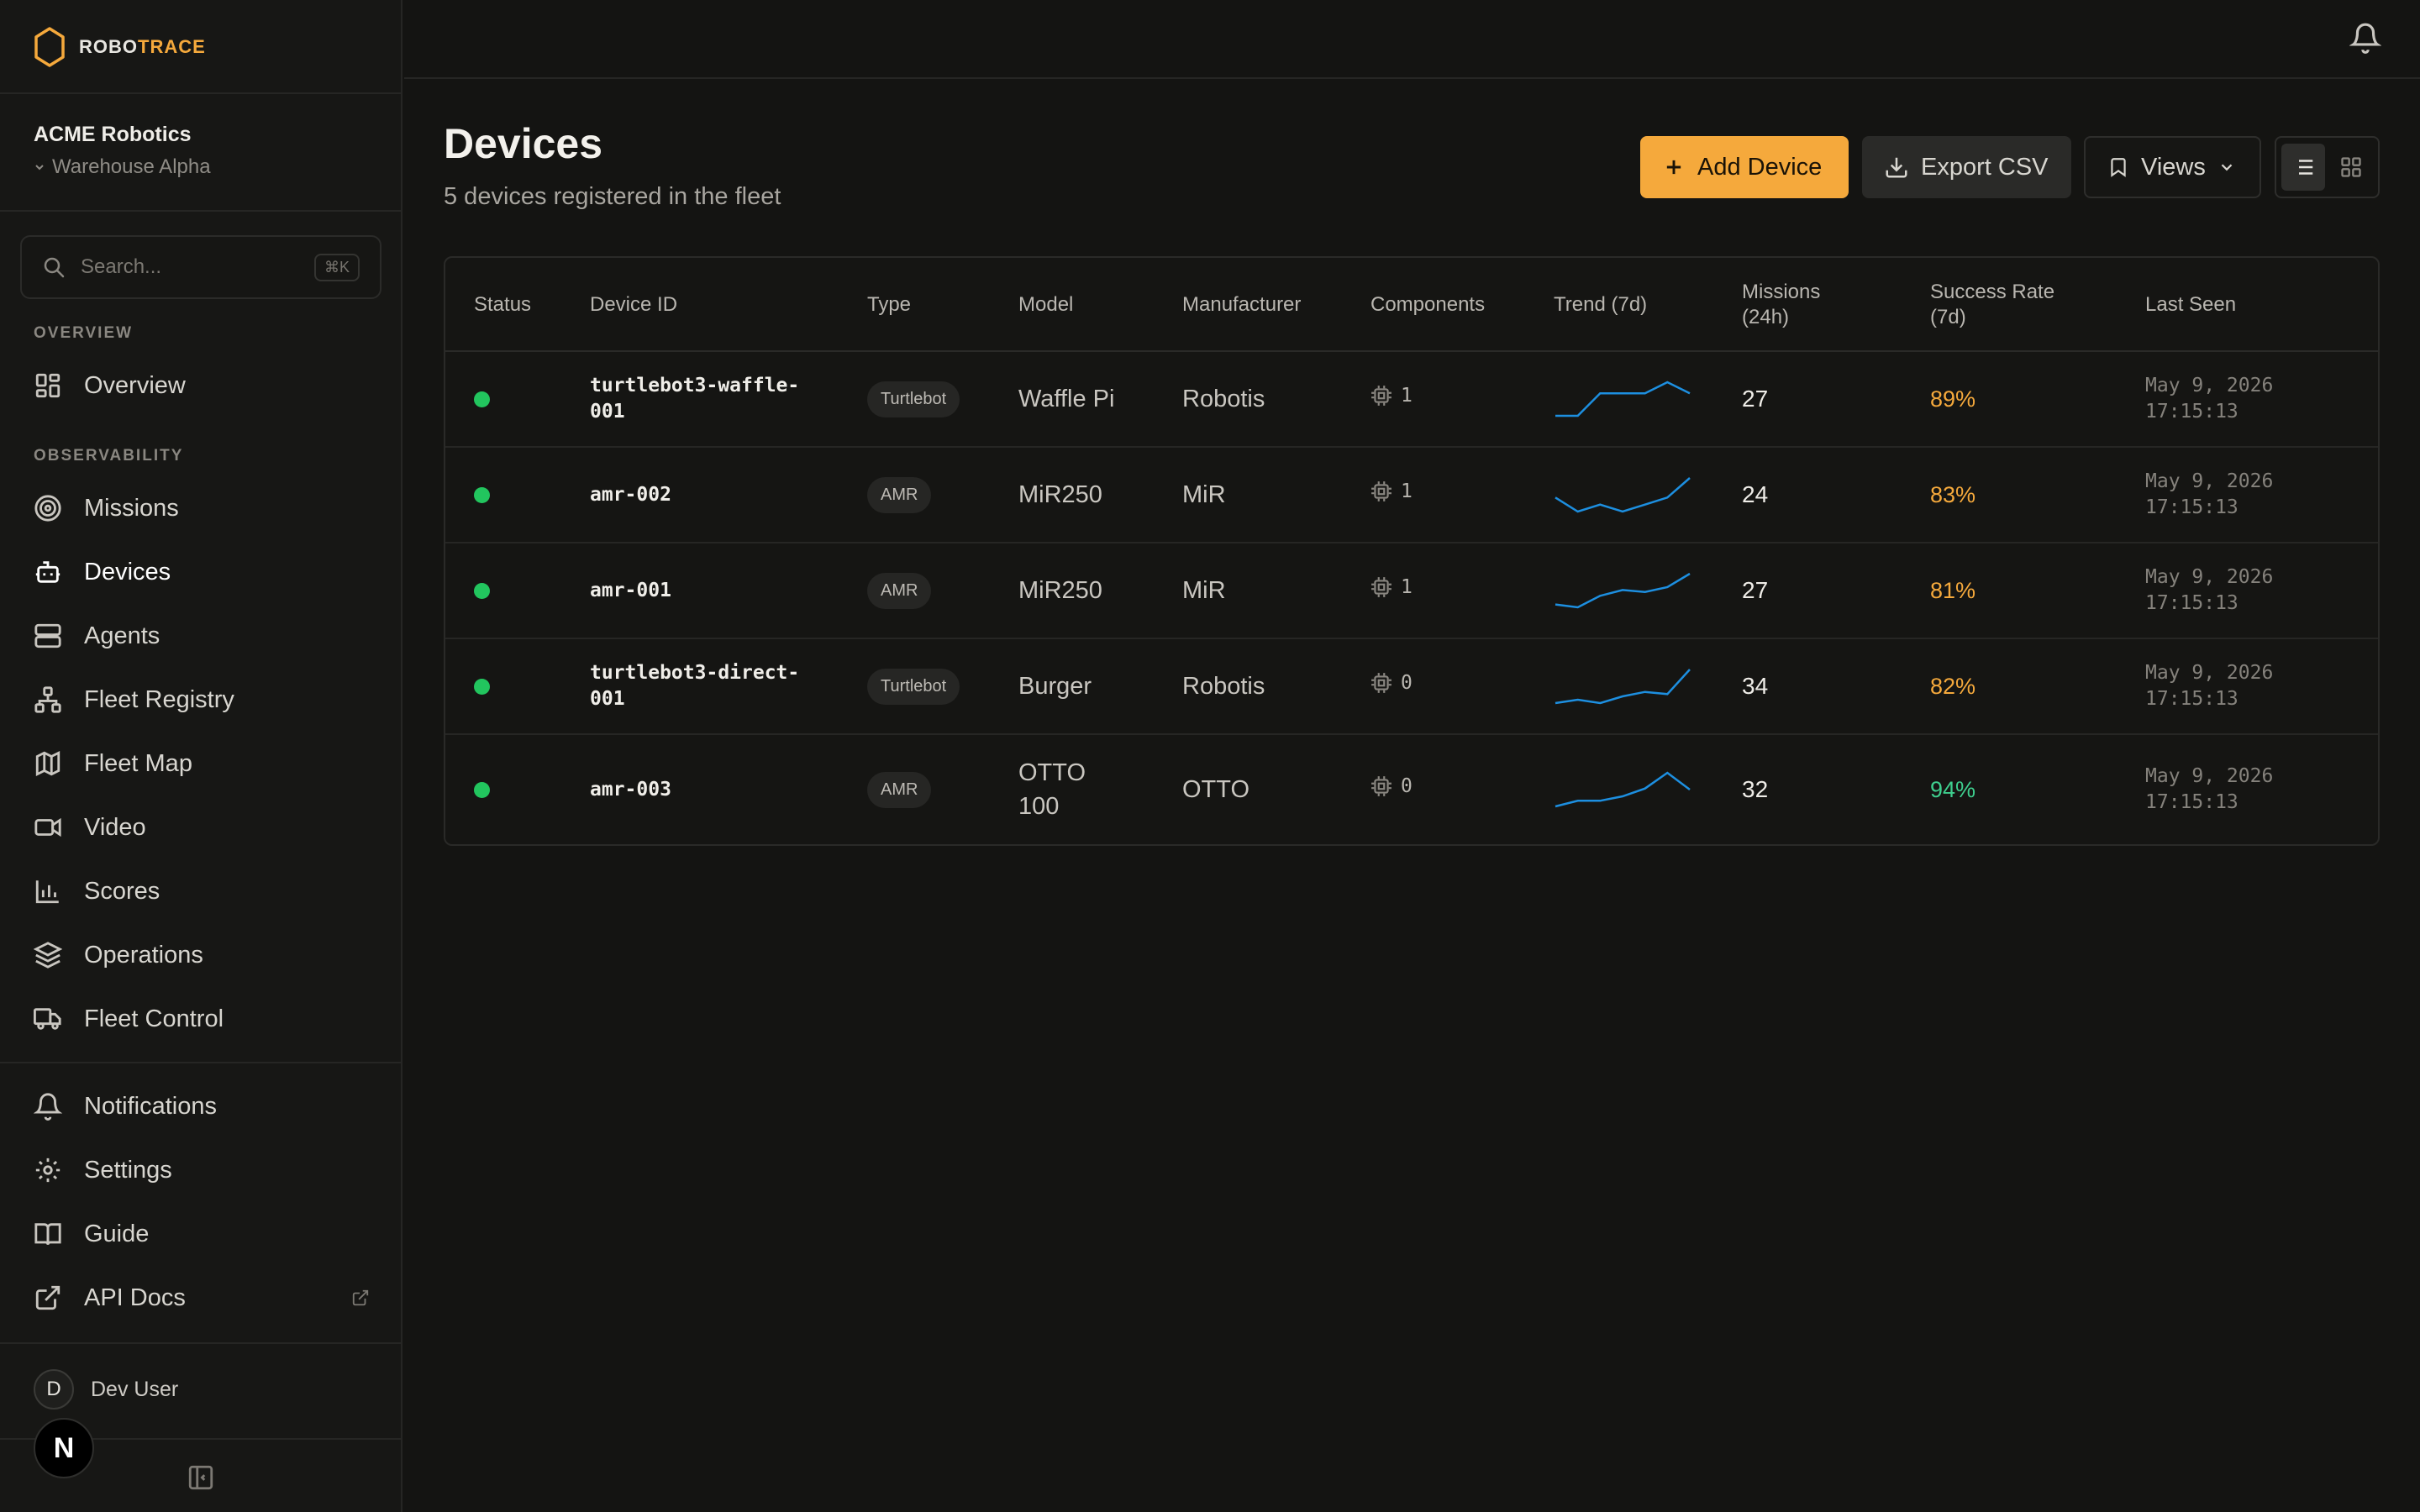 This screenshot has height=1512, width=2420. I want to click on org-name: ACME Robotics, so click(113, 134).